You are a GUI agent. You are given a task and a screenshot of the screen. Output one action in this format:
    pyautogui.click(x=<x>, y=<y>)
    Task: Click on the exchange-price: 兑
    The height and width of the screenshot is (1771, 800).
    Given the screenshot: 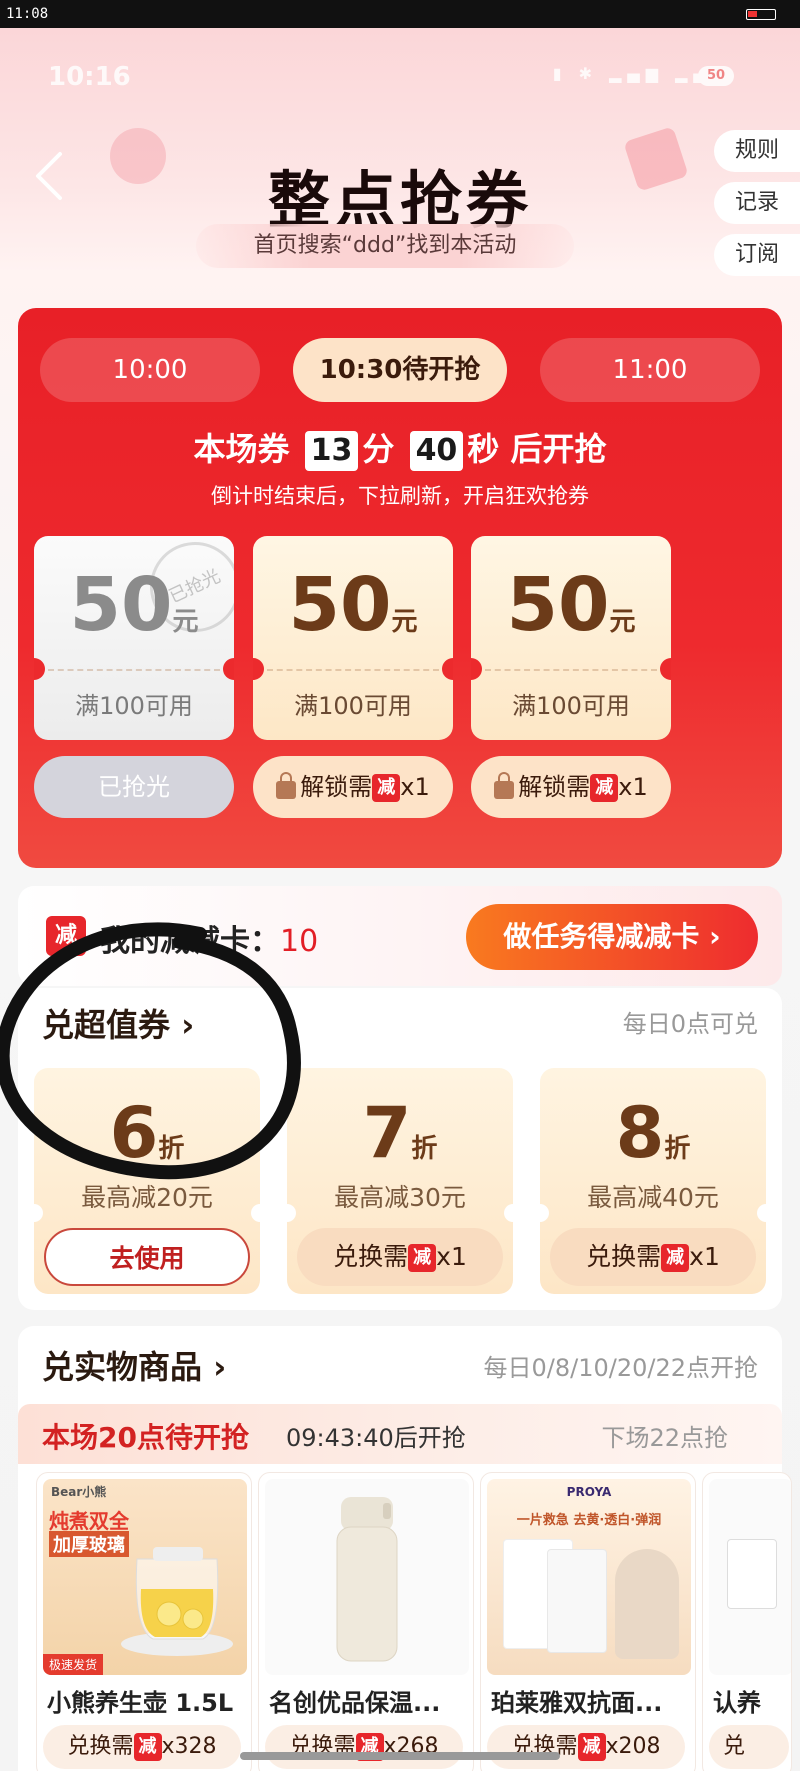 What is the action you would take?
    pyautogui.click(x=749, y=1747)
    